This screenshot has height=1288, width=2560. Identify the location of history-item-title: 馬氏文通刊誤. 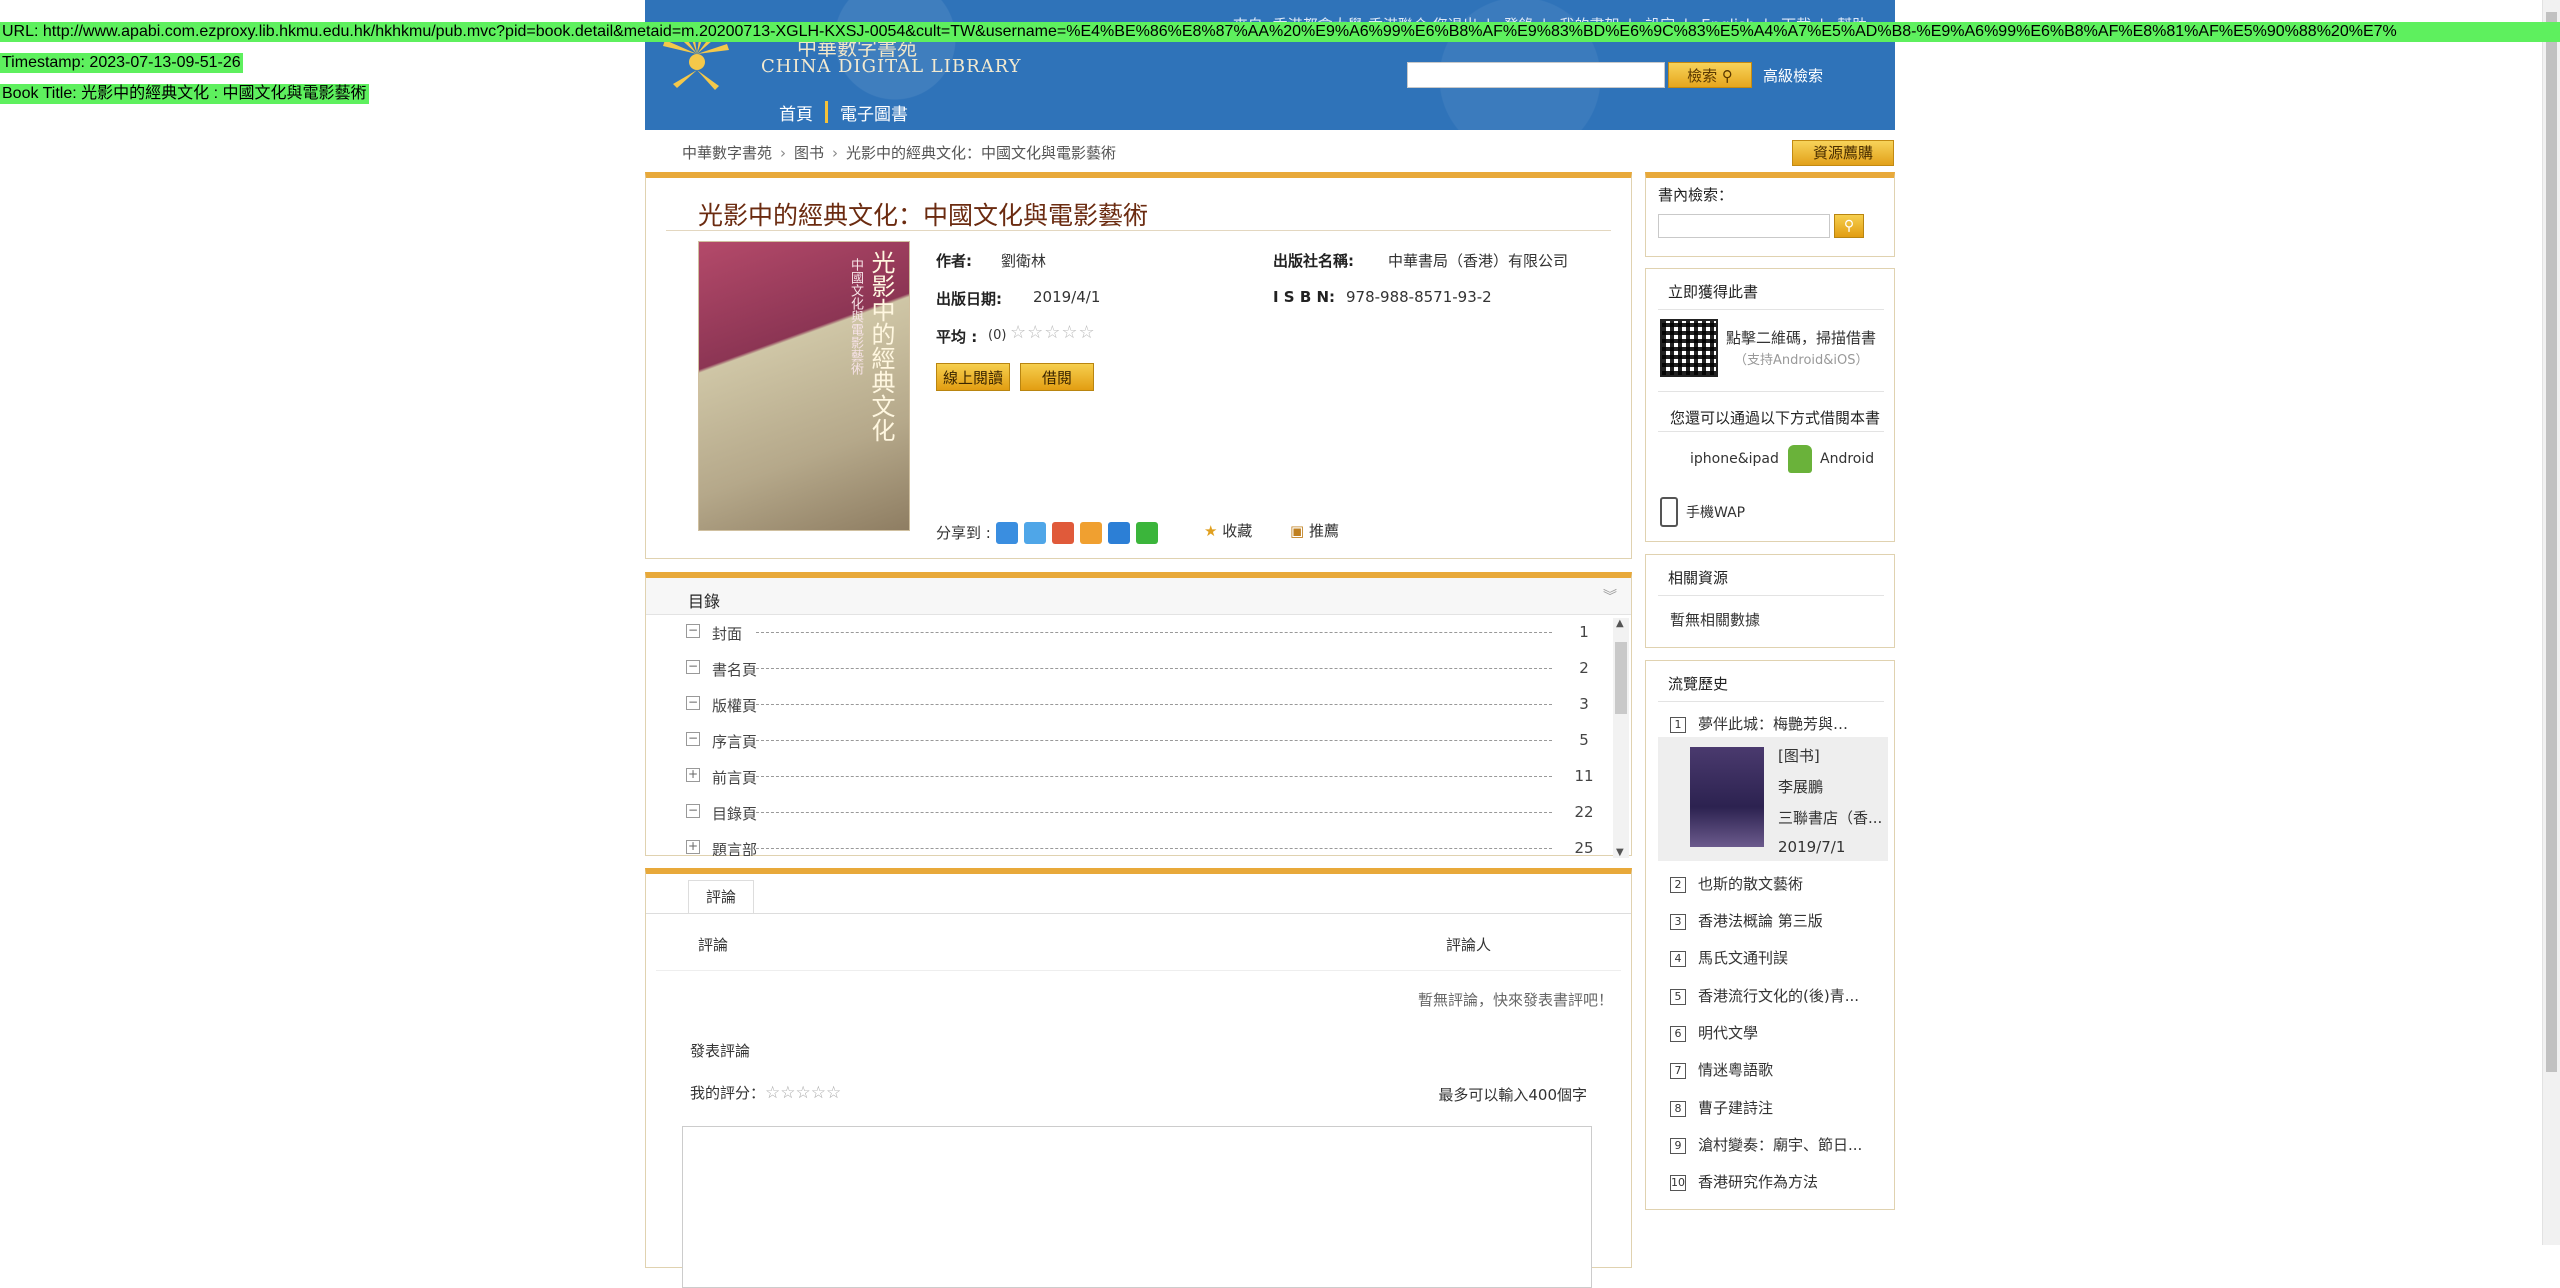
(1743, 958).